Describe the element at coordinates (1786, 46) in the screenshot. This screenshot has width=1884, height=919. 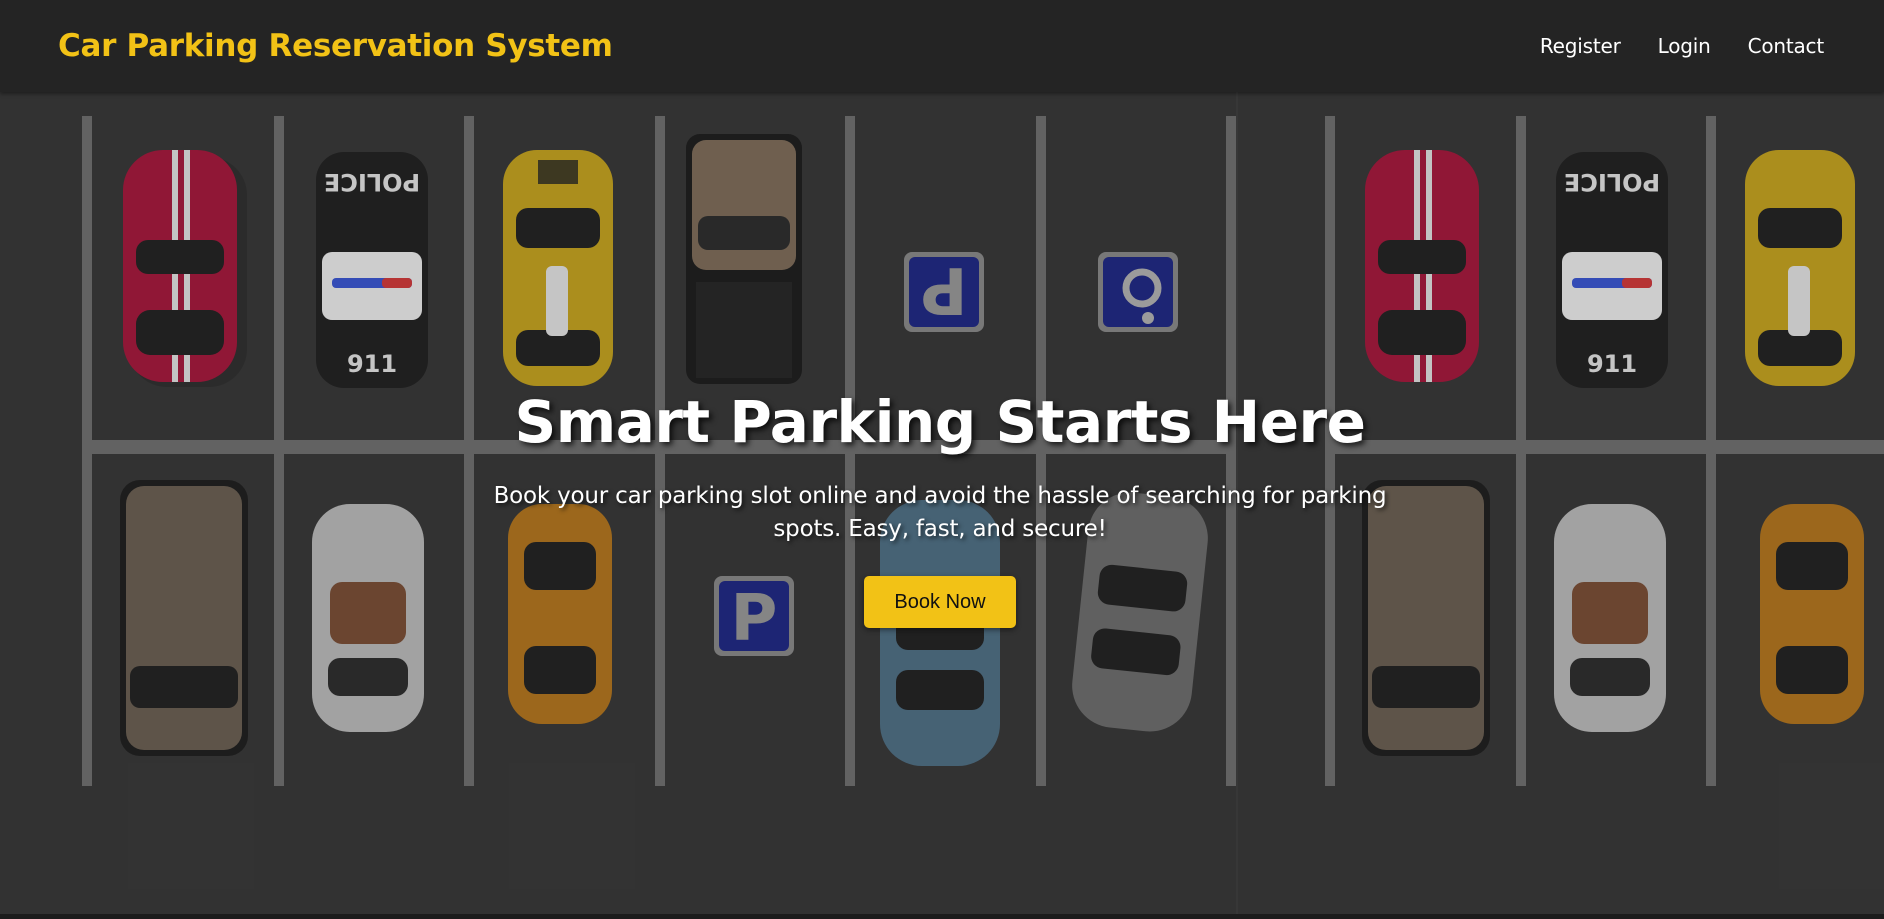
I see `nav-contact-link: Contact` at that location.